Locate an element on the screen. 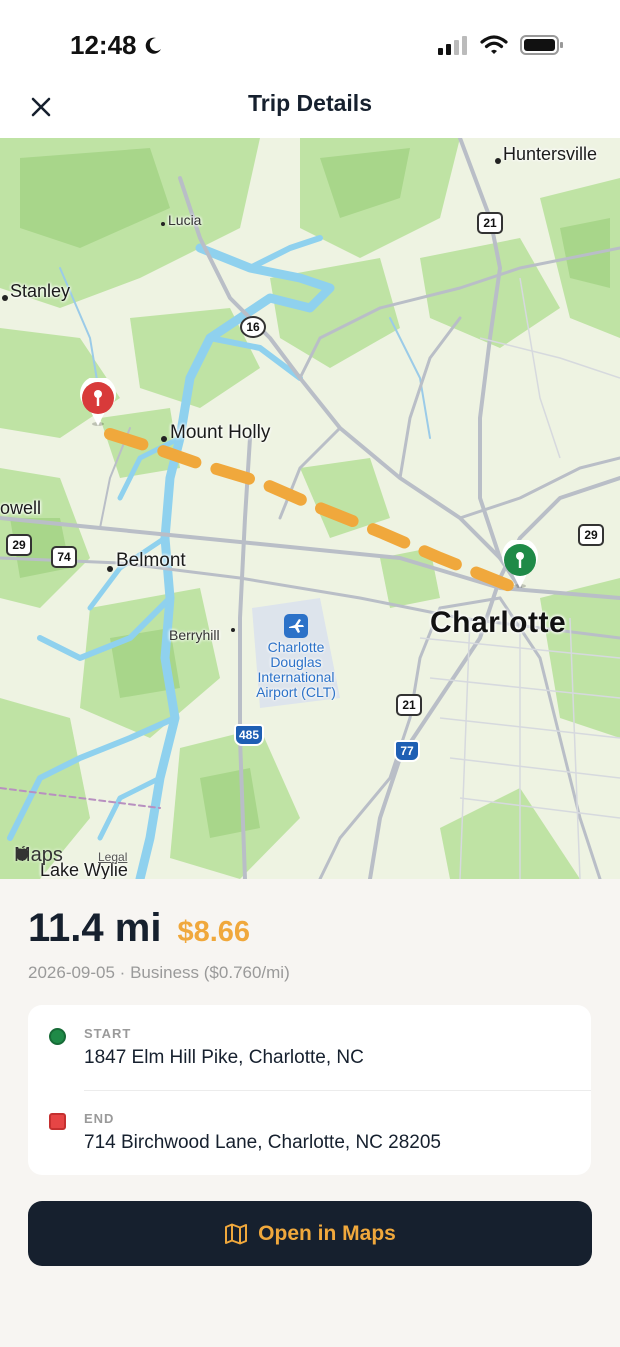  status-time: 12:48 is located at coordinates (116, 45).